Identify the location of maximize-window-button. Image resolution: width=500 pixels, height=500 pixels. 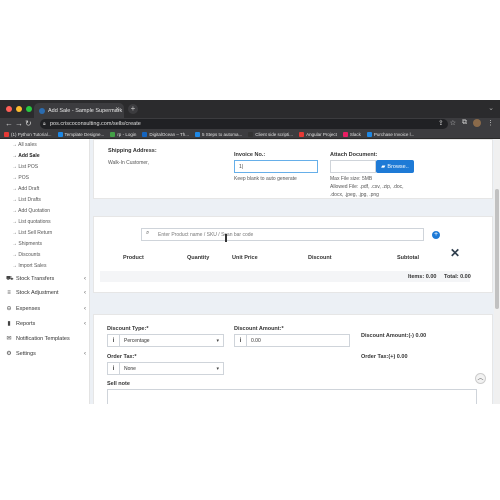
(29, 109).